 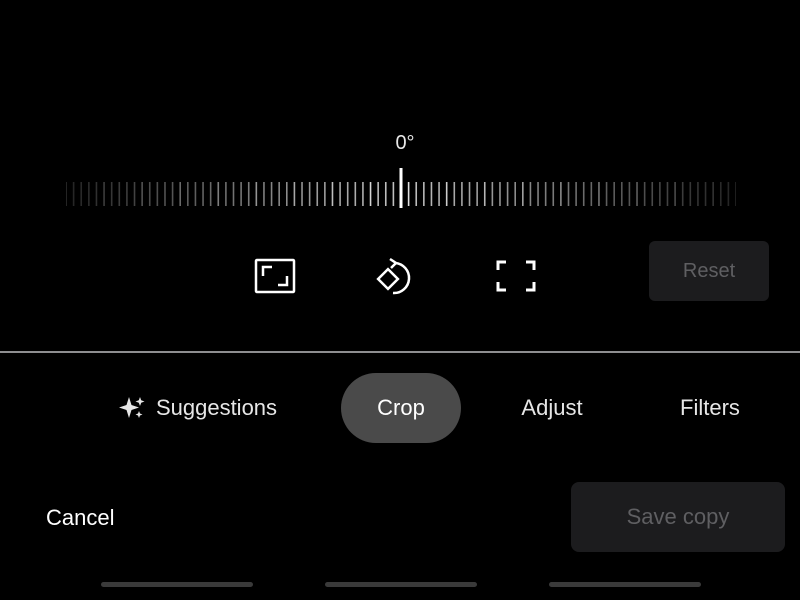 I want to click on tab-crop: Crop, so click(x=401, y=408).